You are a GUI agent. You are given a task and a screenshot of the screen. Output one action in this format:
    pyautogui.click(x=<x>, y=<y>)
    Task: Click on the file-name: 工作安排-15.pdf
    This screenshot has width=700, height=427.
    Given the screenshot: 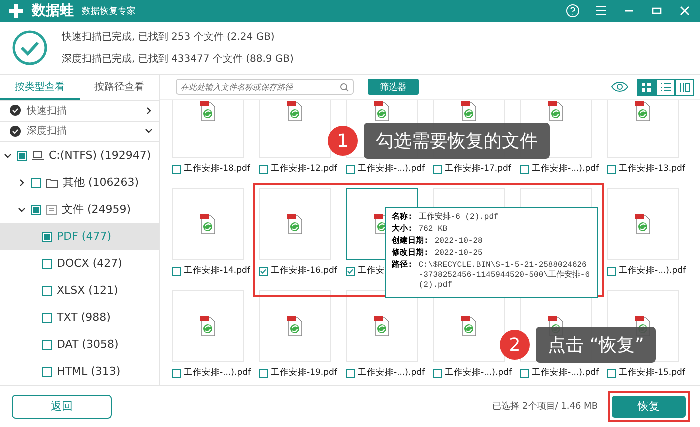 What is the action you would take?
    pyautogui.click(x=652, y=373)
    